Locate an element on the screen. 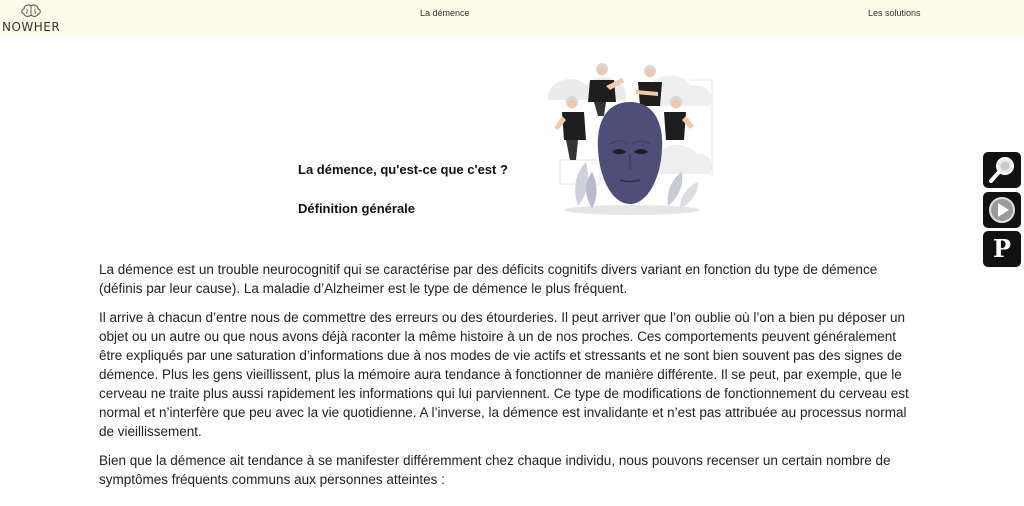 The height and width of the screenshot is (506, 1024). magnifier-button is located at coordinates (1002, 170).